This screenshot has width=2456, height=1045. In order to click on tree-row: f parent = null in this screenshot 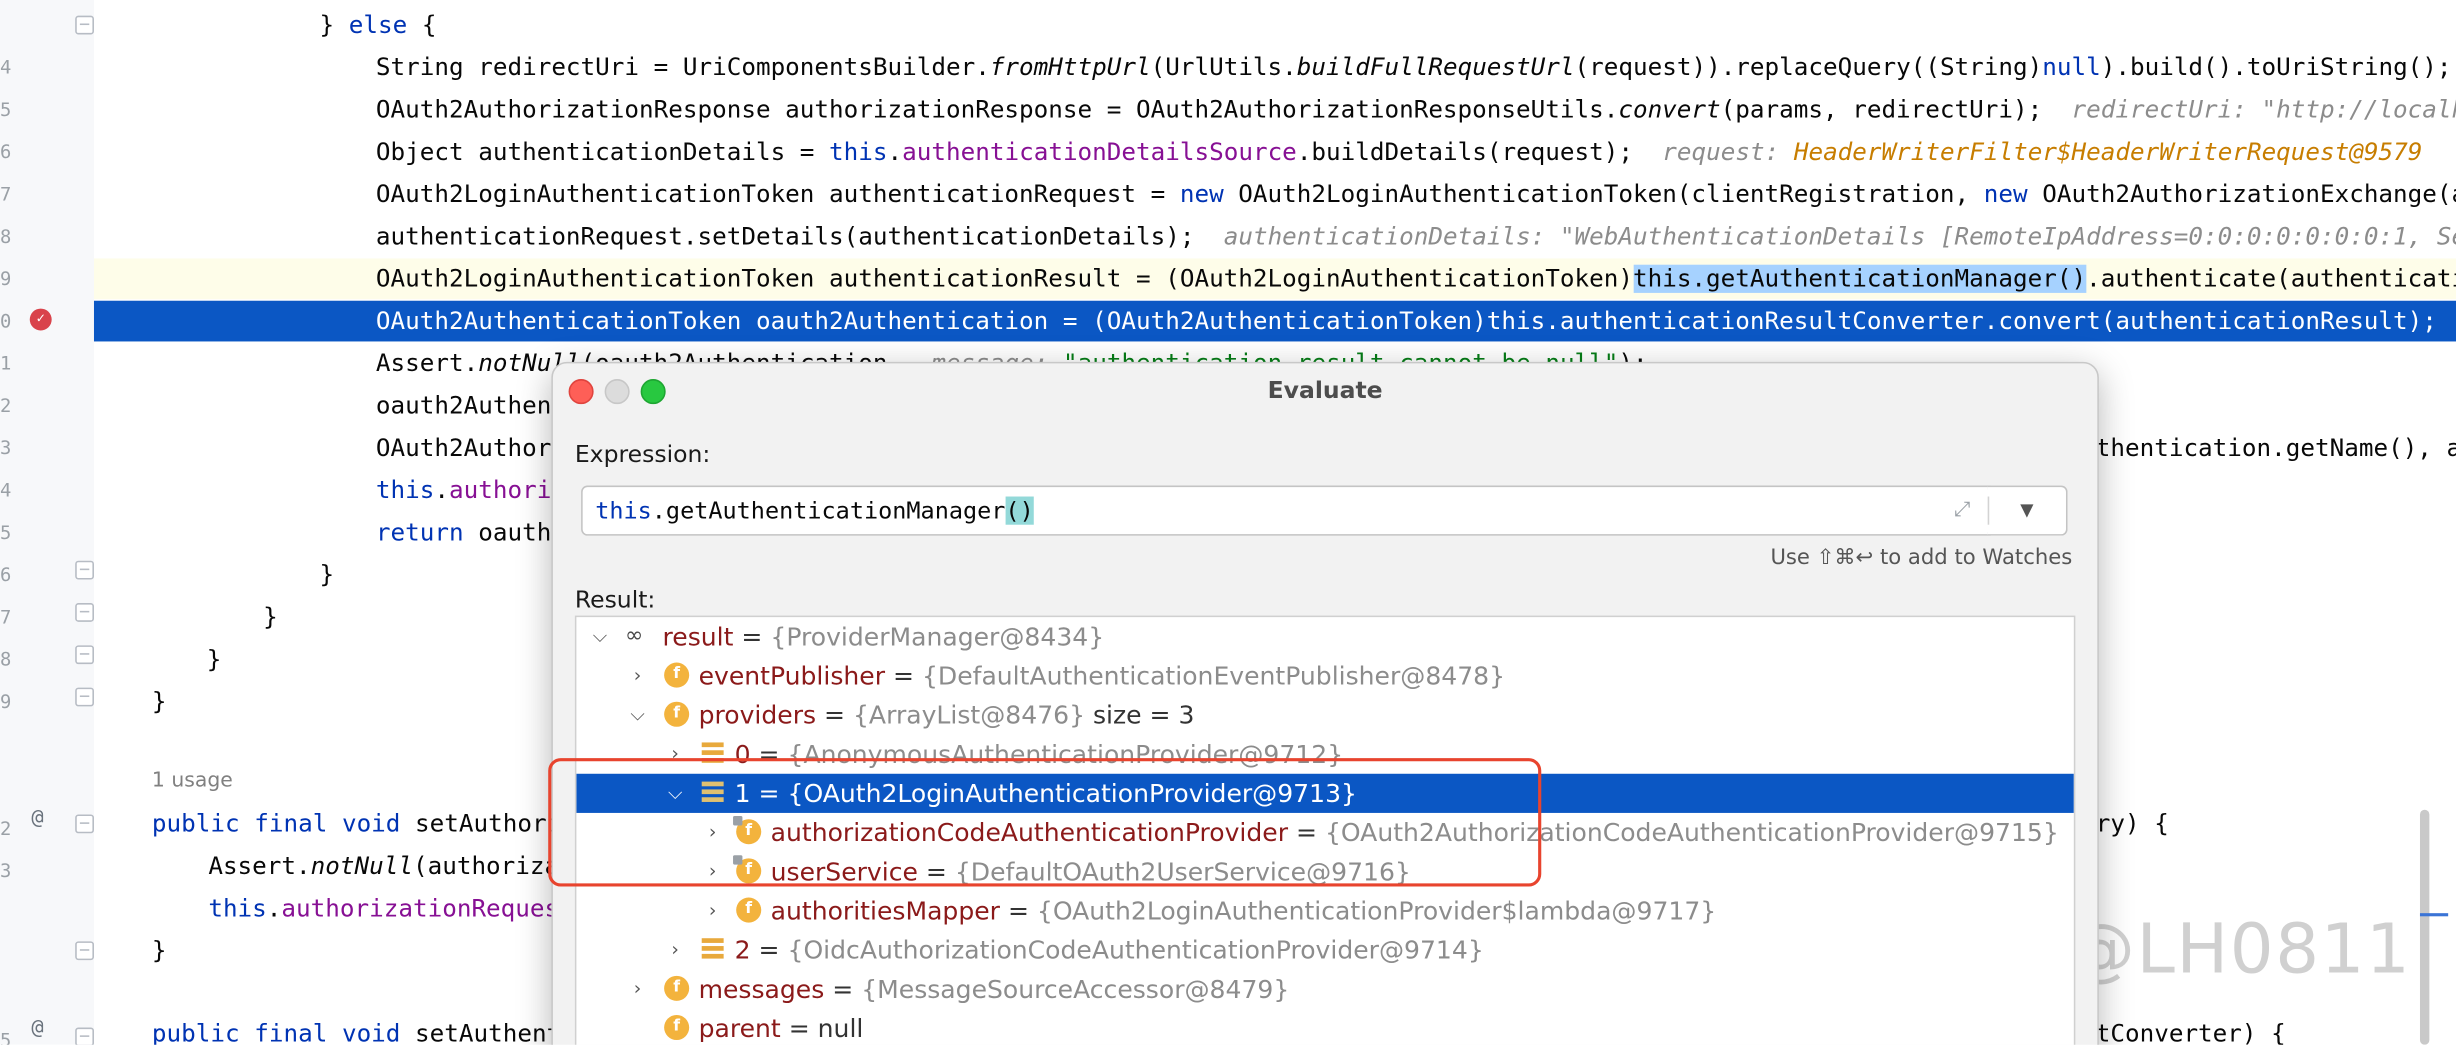, I will do `click(1324, 1027)`.